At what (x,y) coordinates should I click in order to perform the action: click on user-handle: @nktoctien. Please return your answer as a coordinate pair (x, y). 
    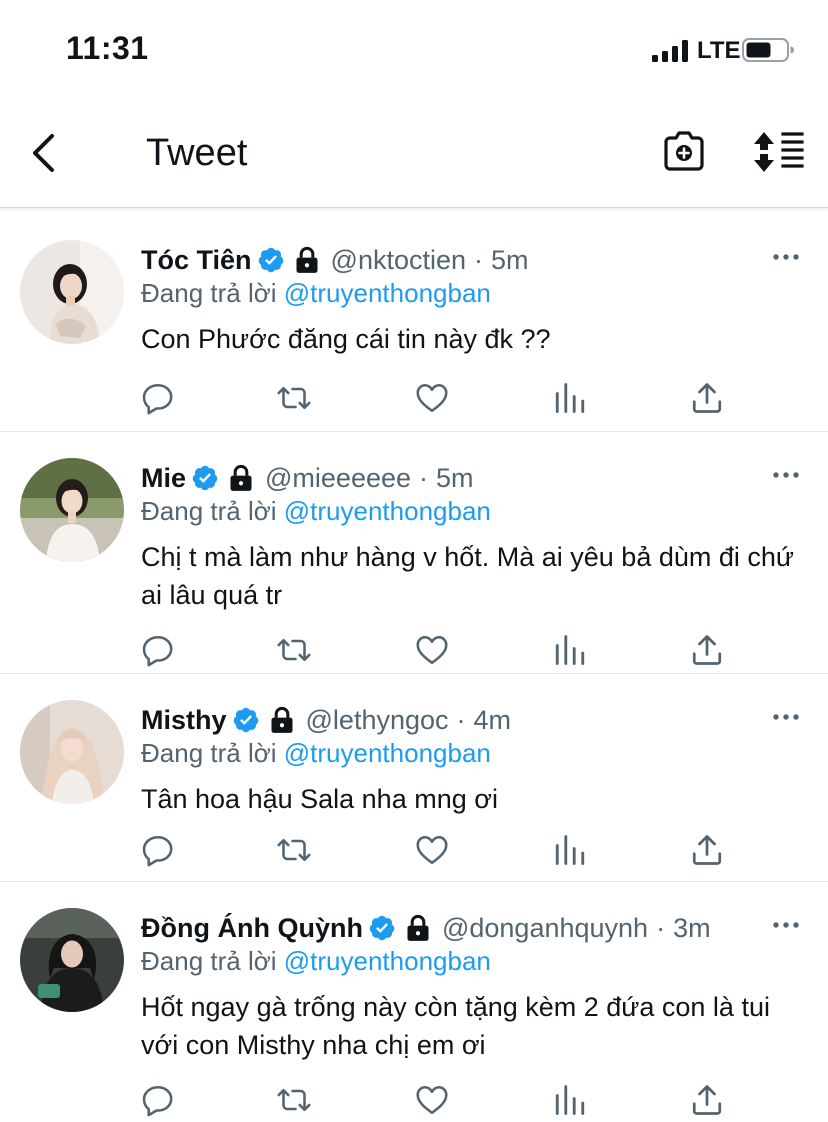
    Looking at the image, I should click on (398, 260).